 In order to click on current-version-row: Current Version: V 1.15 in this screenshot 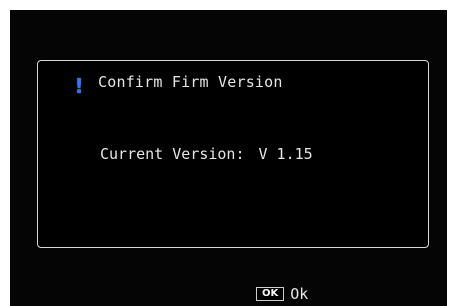, I will do `click(206, 154)`.